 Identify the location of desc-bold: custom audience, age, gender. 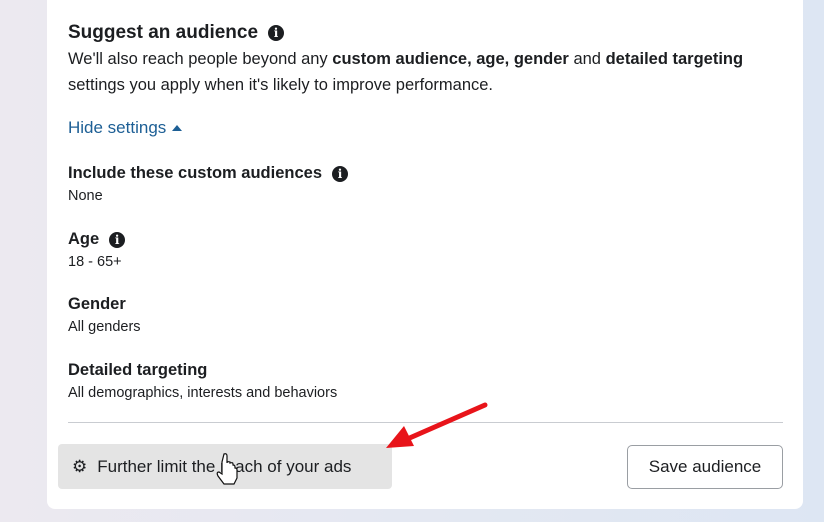
(450, 59).